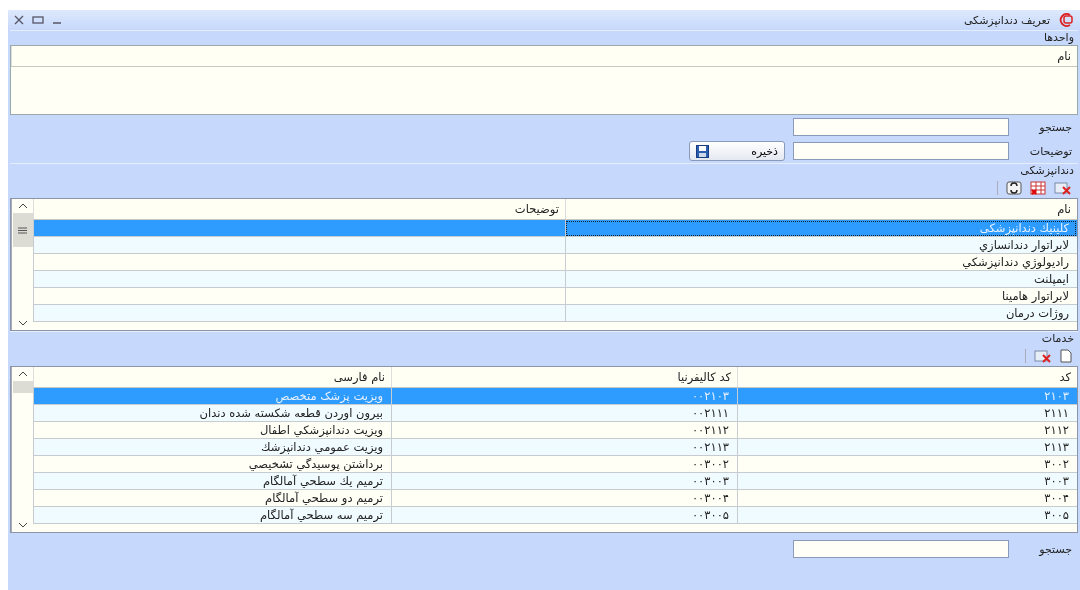 The width and height of the screenshot is (1080, 590). Describe the element at coordinates (1006, 20) in the screenshot. I see `window-title: تعریف دندانپزشکی` at that location.